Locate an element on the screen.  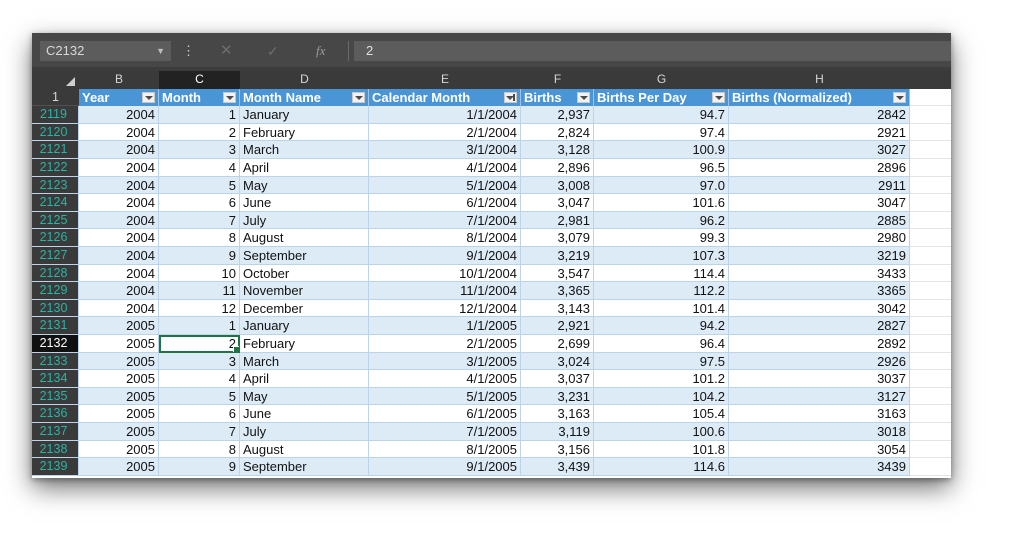
cell-f: 3,365 is located at coordinates (557, 291).